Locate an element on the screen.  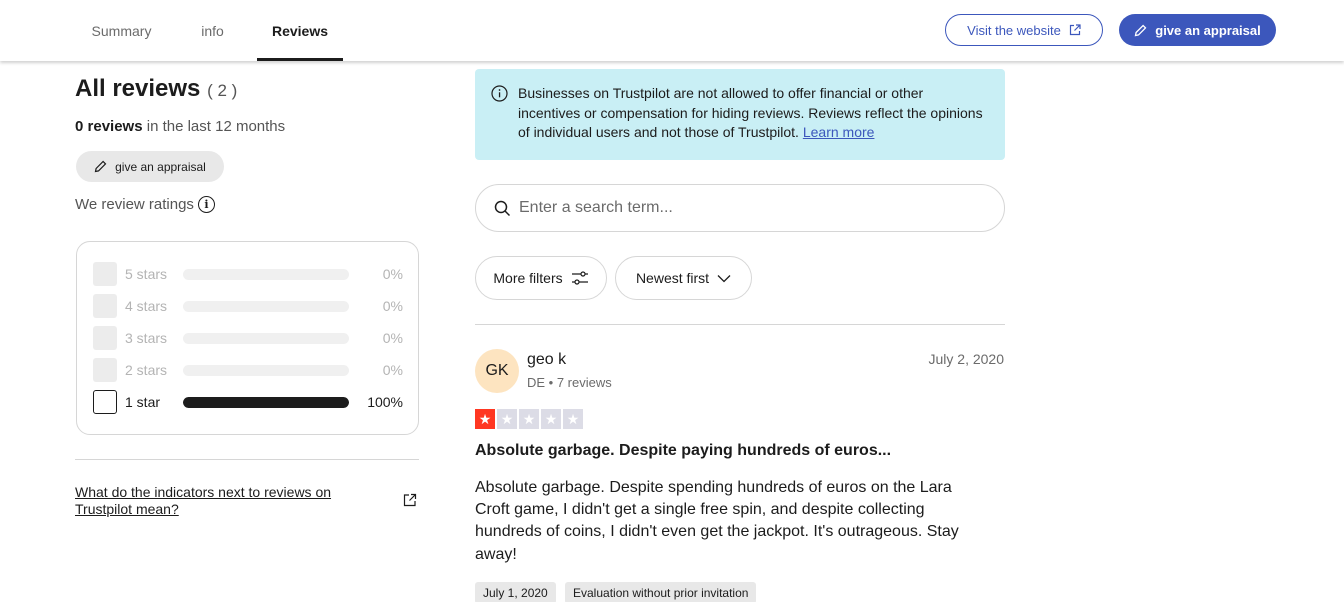
info-icon: i is located at coordinates (206, 204).